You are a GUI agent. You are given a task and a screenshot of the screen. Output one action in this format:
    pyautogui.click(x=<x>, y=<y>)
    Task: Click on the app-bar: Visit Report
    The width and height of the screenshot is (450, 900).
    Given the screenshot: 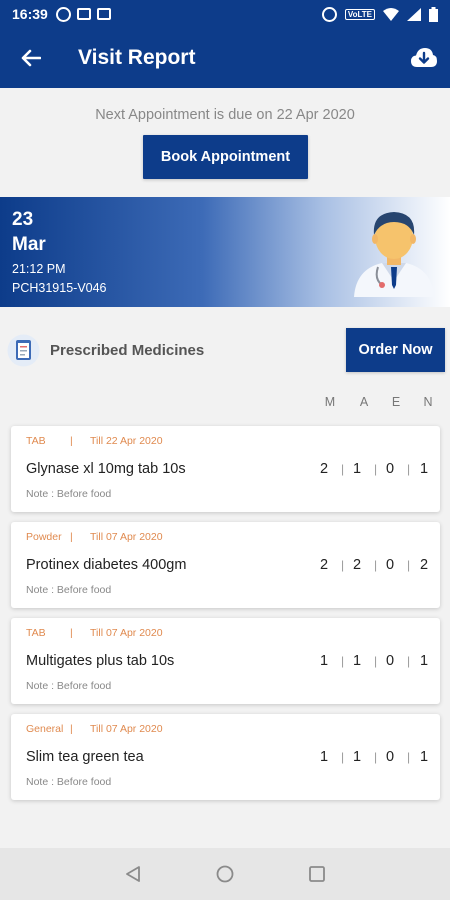 What is the action you would take?
    pyautogui.click(x=225, y=58)
    